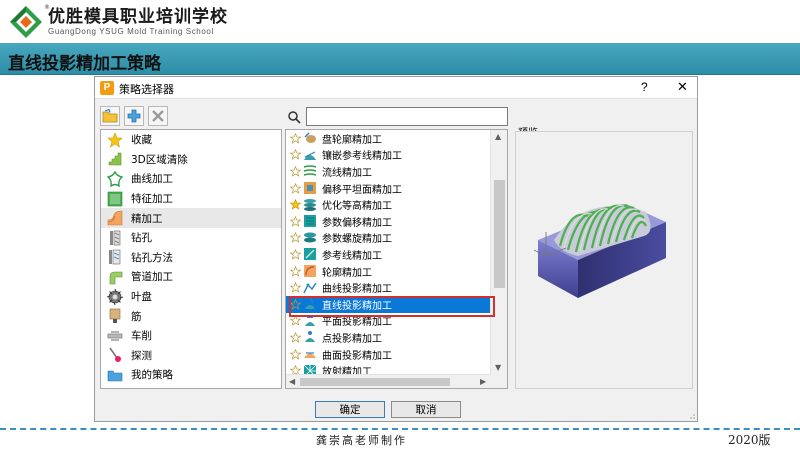 This screenshot has height=450, width=800. I want to click on registered-mark: ®, so click(47, 7).